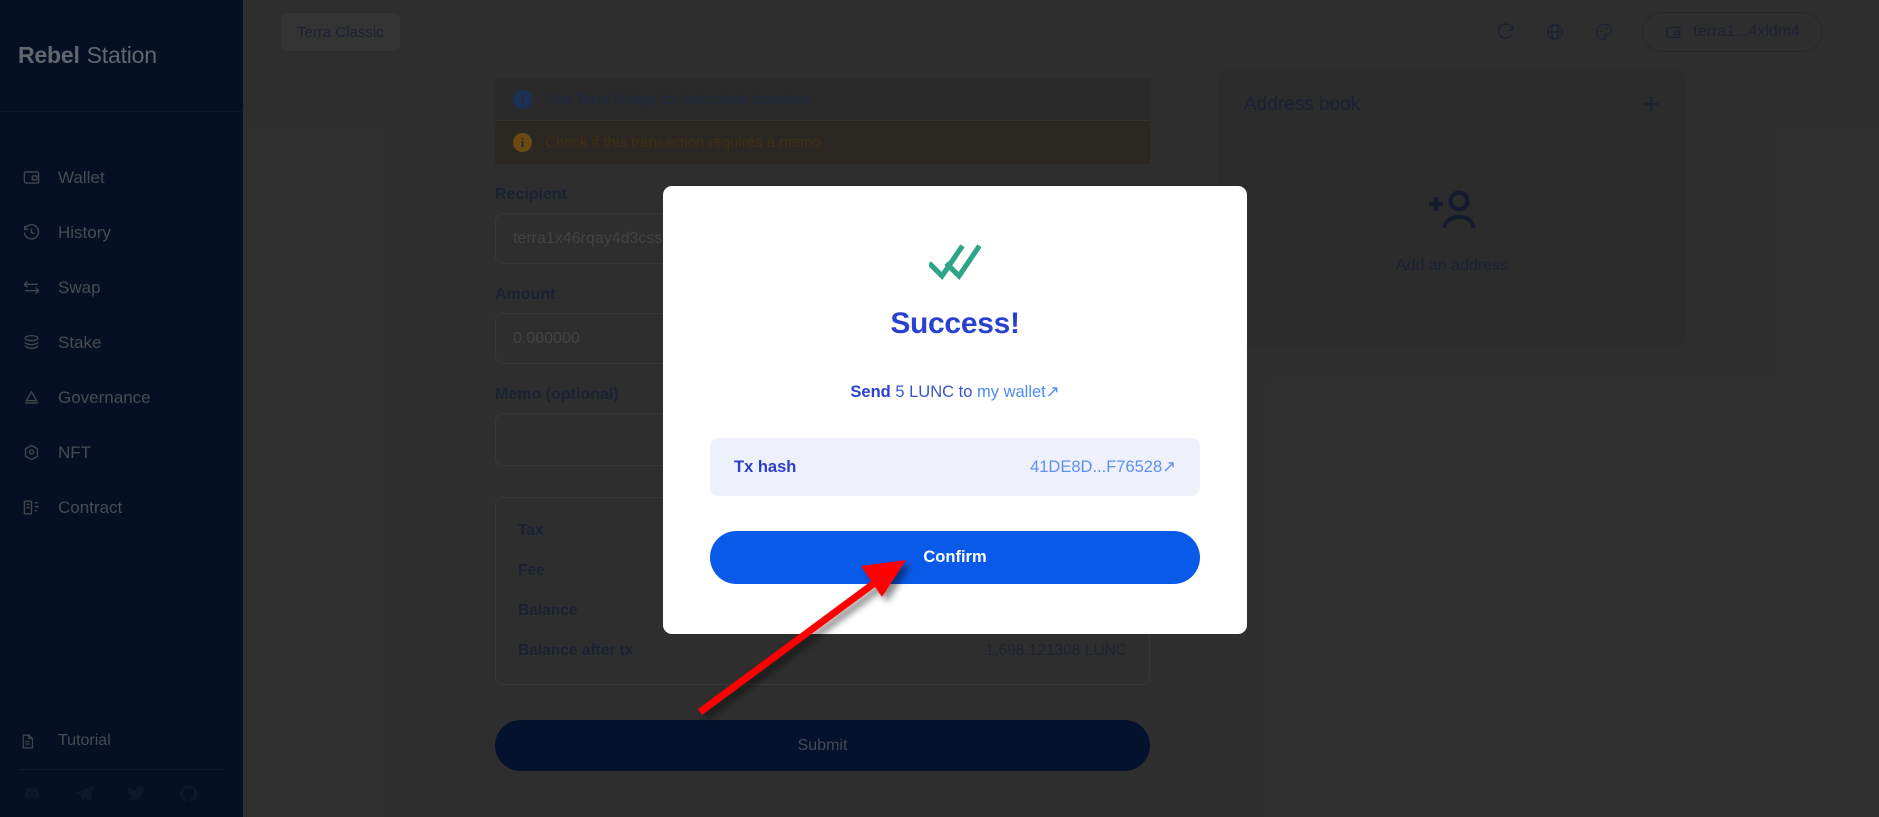 This screenshot has height=817, width=1879. I want to click on double-check-icon, so click(954, 264).